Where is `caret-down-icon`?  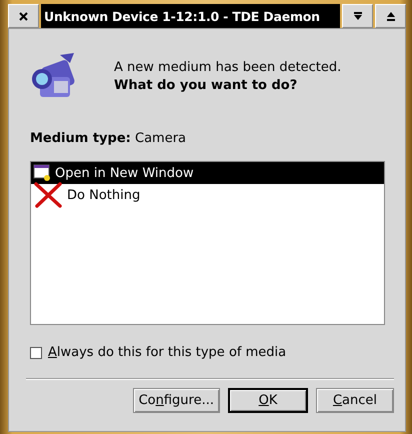
caret-down-icon is located at coordinates (357, 16).